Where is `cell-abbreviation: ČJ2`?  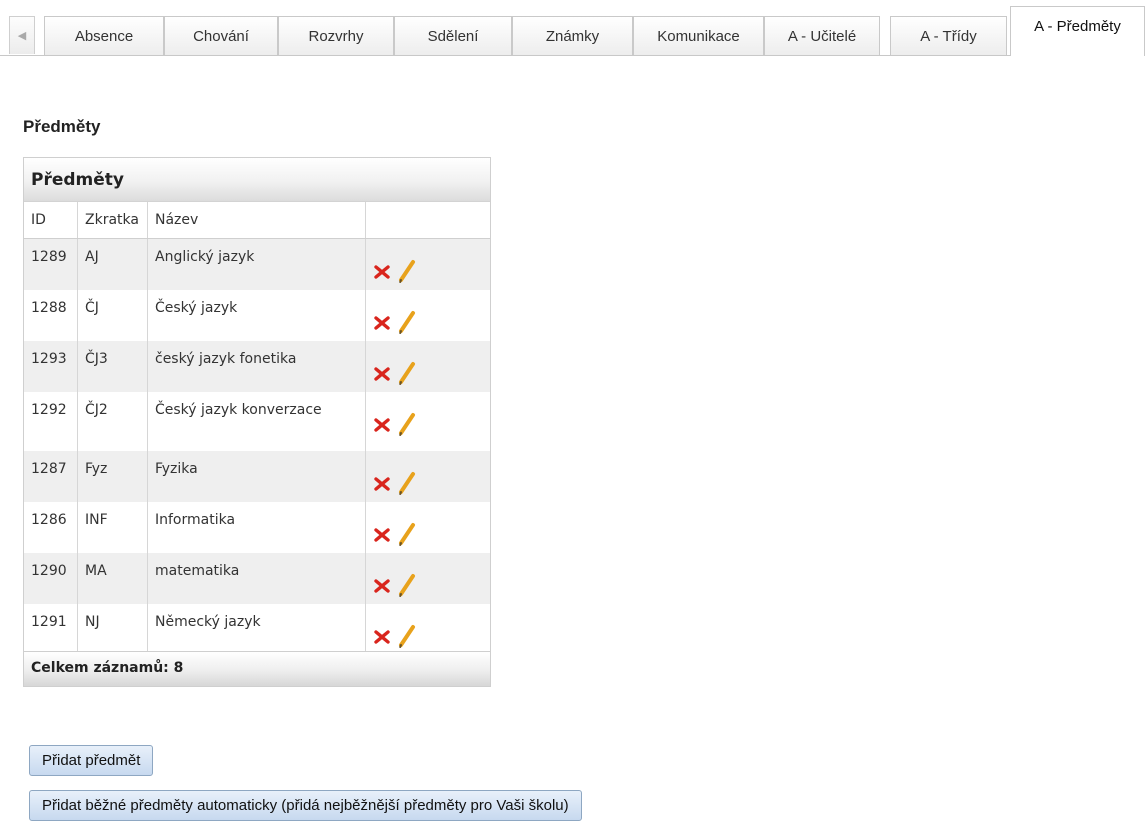 cell-abbreviation: ČJ2 is located at coordinates (112, 421).